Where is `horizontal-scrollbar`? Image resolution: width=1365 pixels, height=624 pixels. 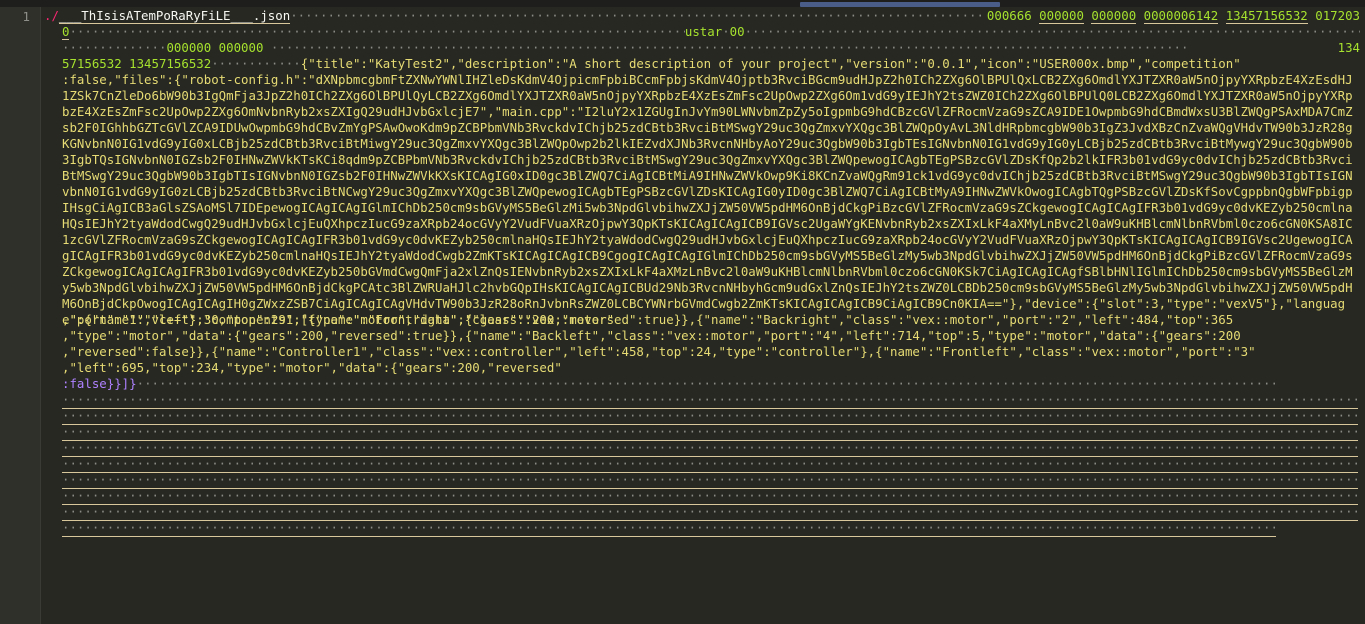
horizontal-scrollbar is located at coordinates (682, 3).